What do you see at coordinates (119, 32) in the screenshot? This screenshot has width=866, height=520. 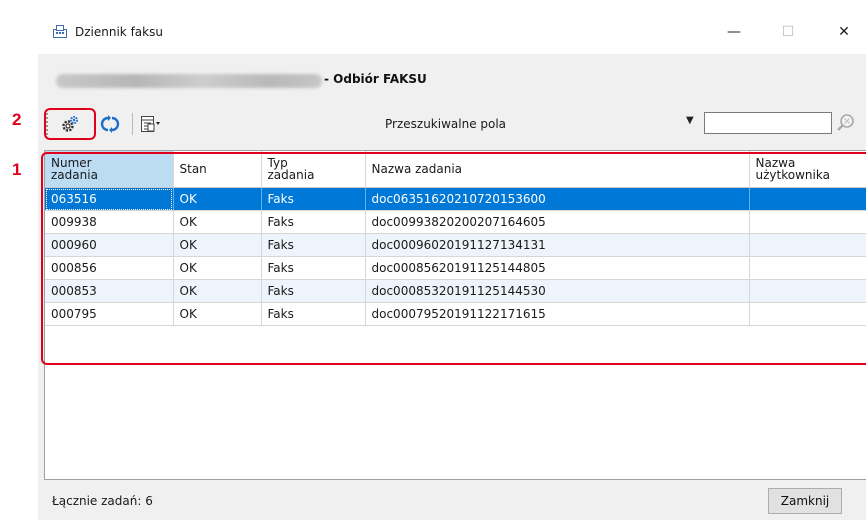 I see `window-title: Dziennik faksu` at bounding box center [119, 32].